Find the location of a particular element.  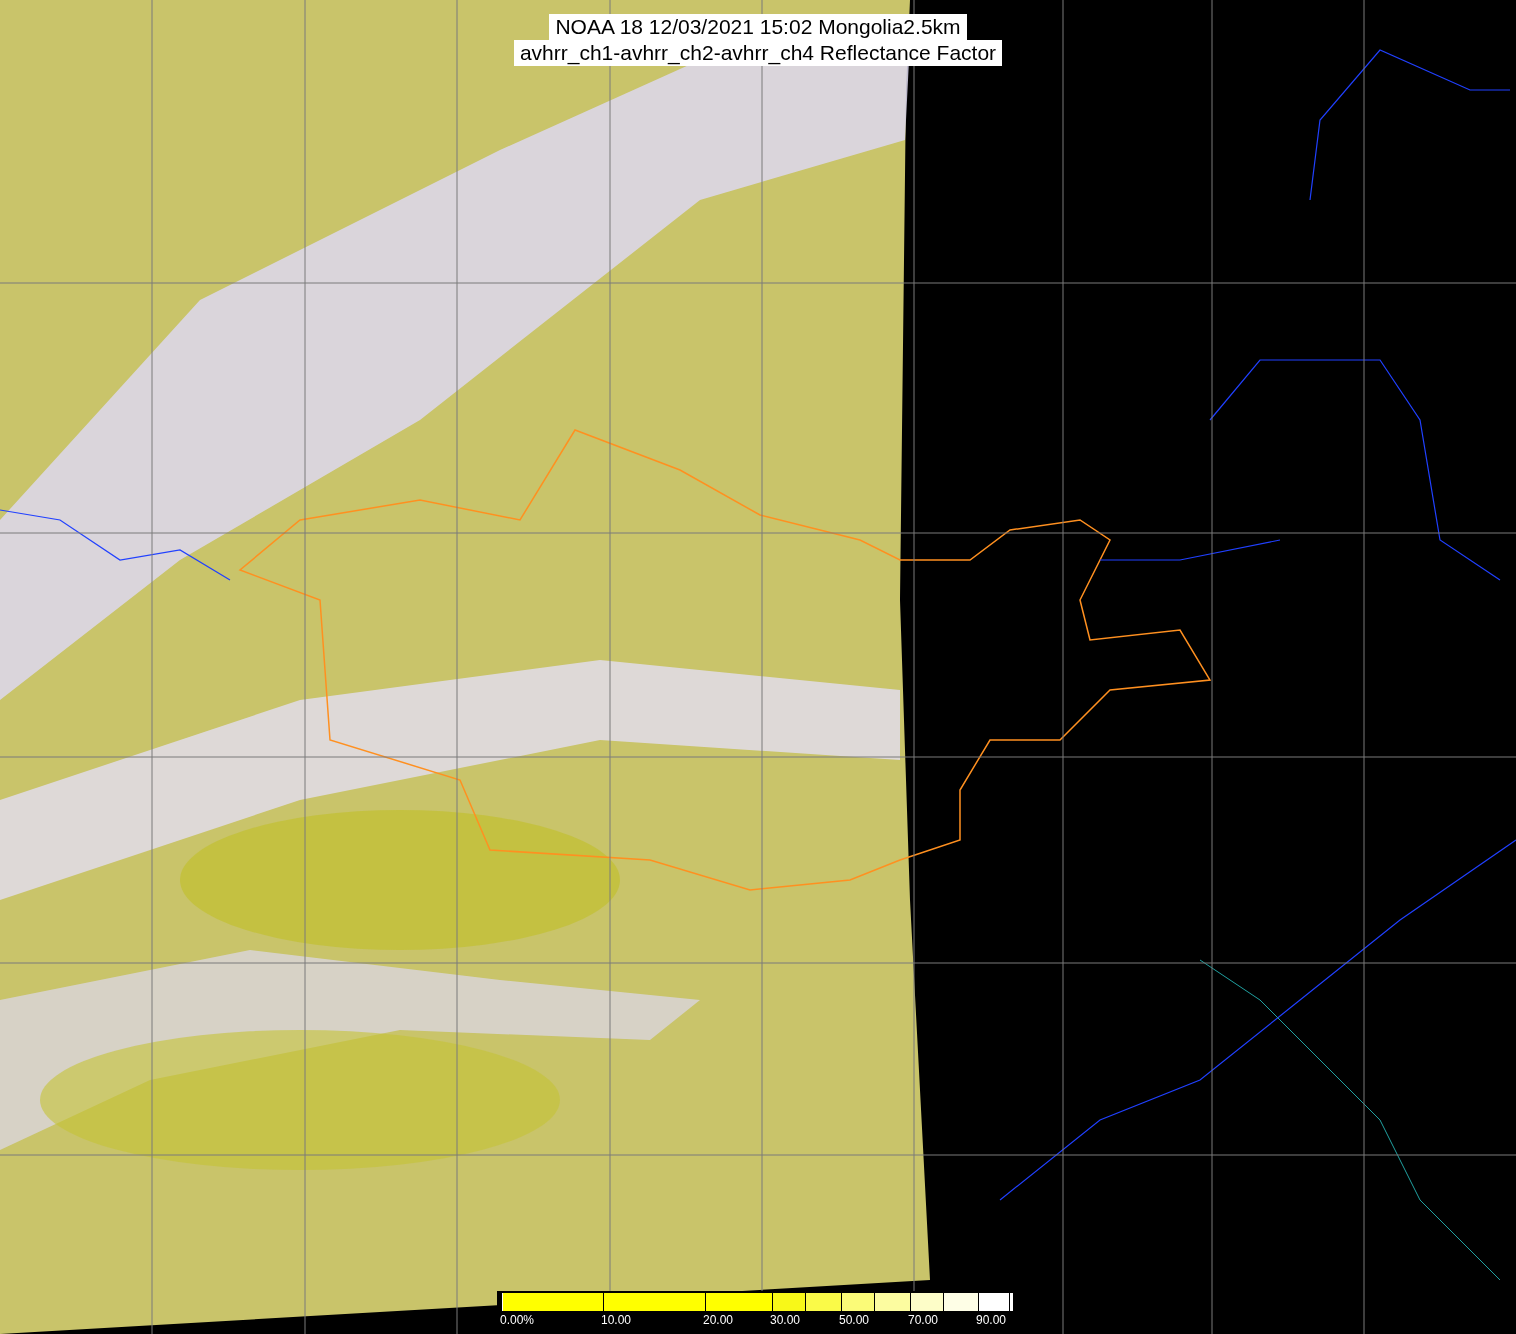

map-title: NOAA 18 12/03/2021 15:02 Mongolia2.5km is located at coordinates (758, 27).